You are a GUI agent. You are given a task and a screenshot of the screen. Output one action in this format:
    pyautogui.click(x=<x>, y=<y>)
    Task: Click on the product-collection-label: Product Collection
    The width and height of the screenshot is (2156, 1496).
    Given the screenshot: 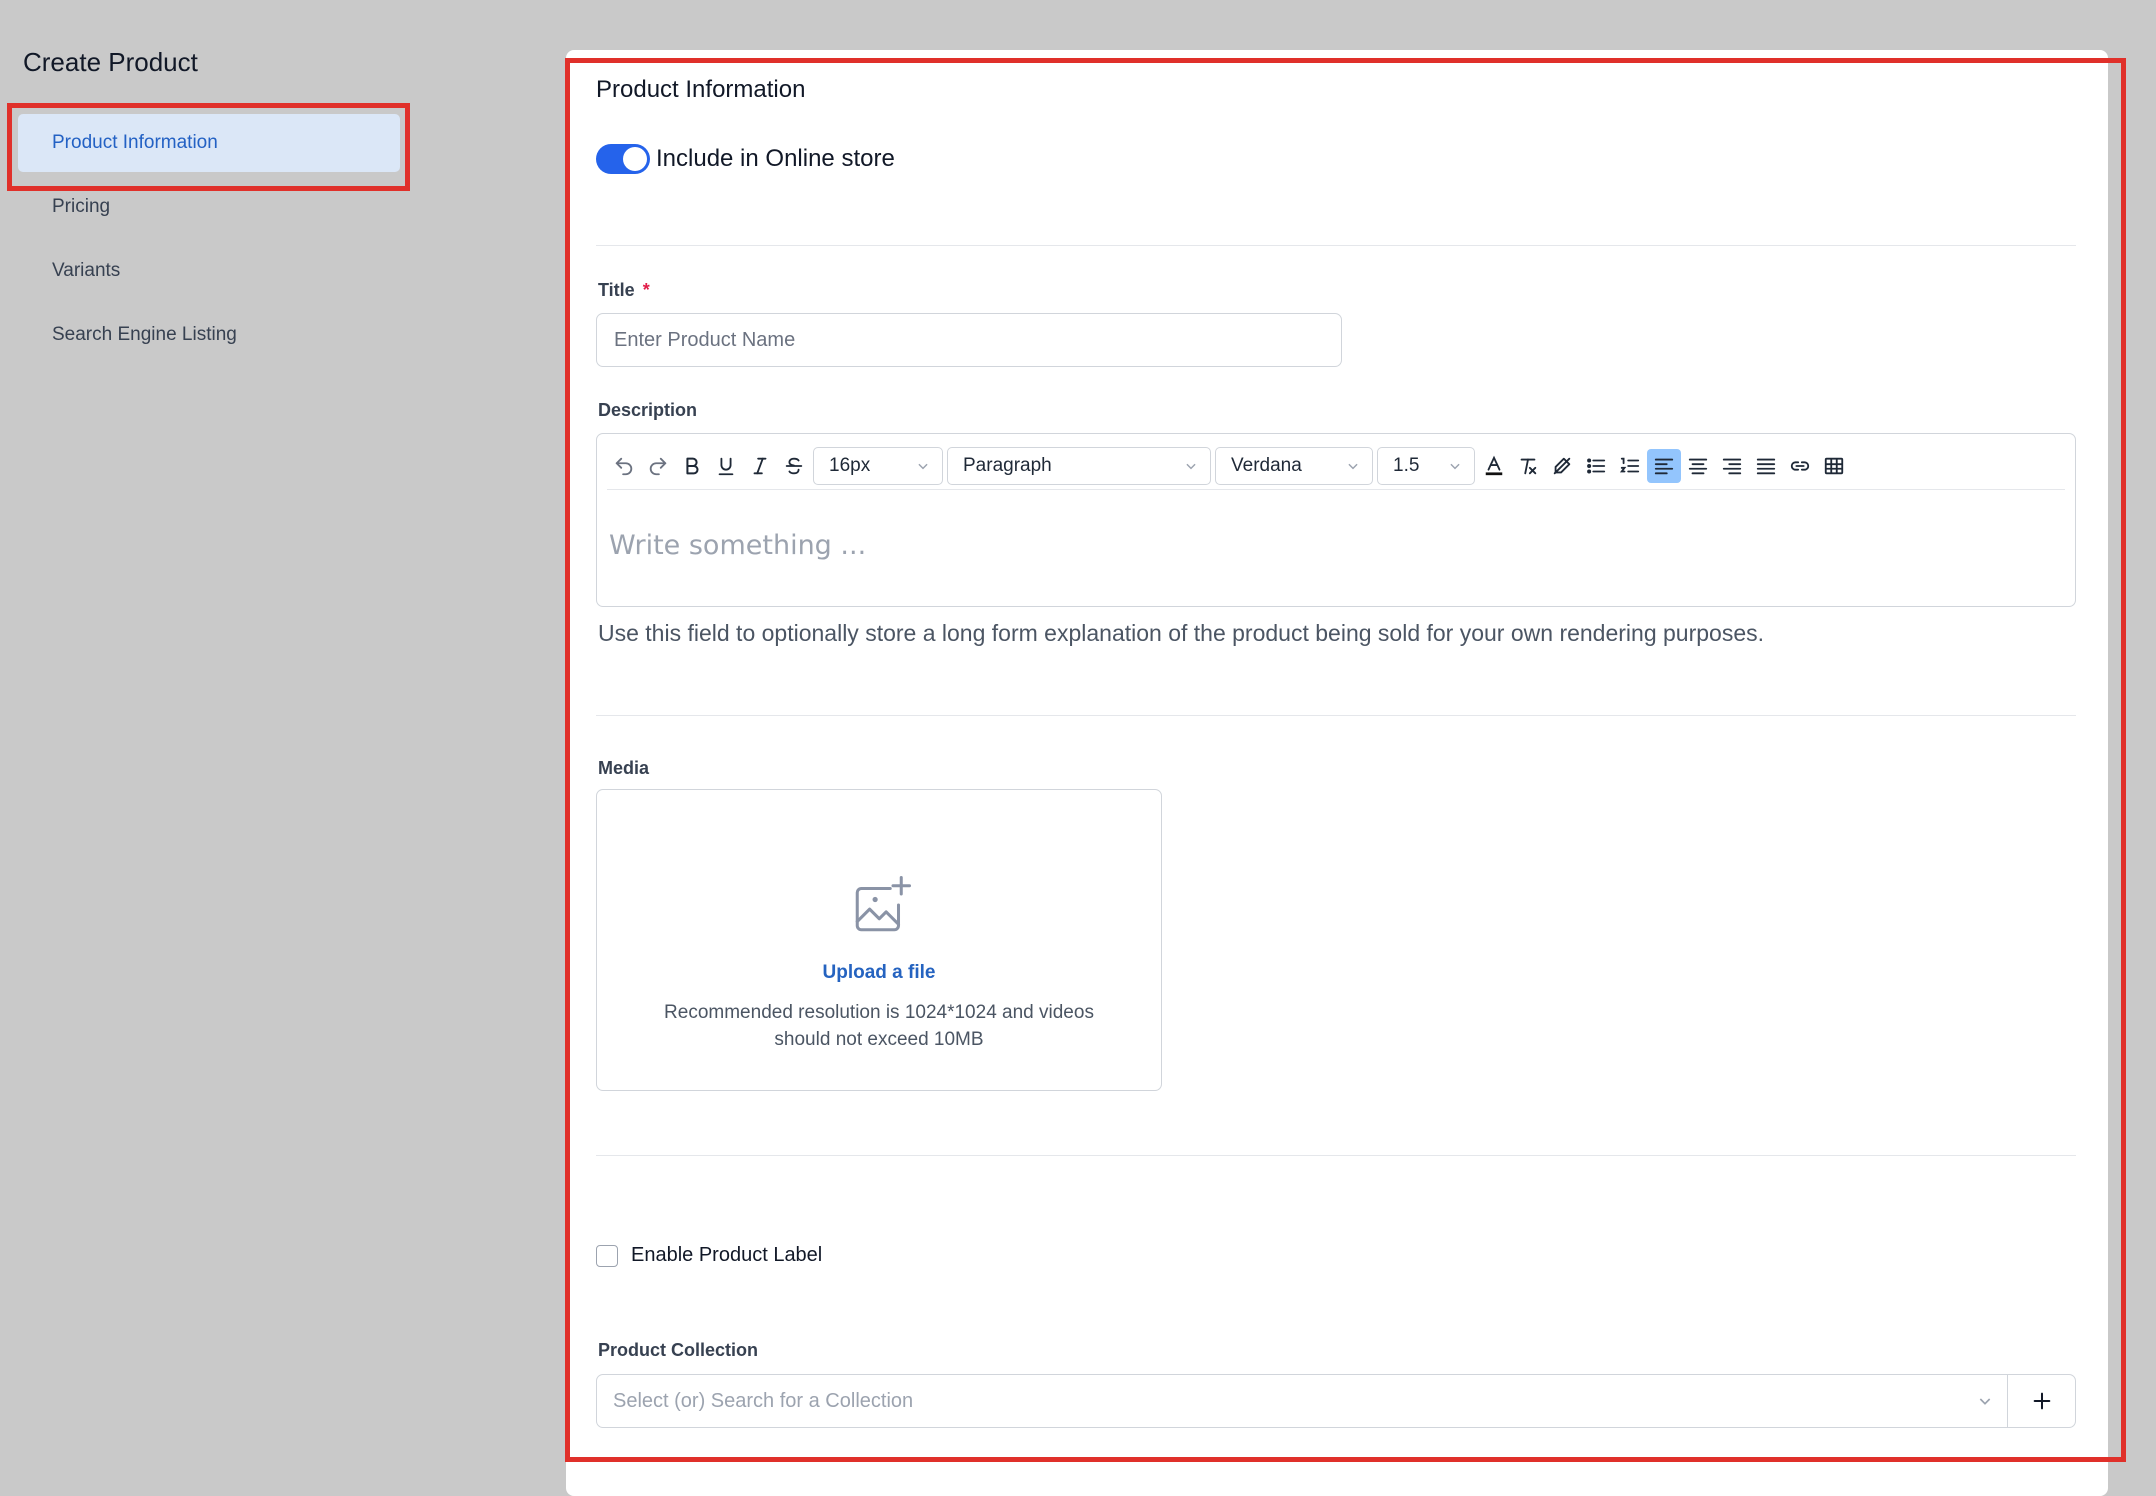 What is the action you would take?
    pyautogui.click(x=678, y=1350)
    